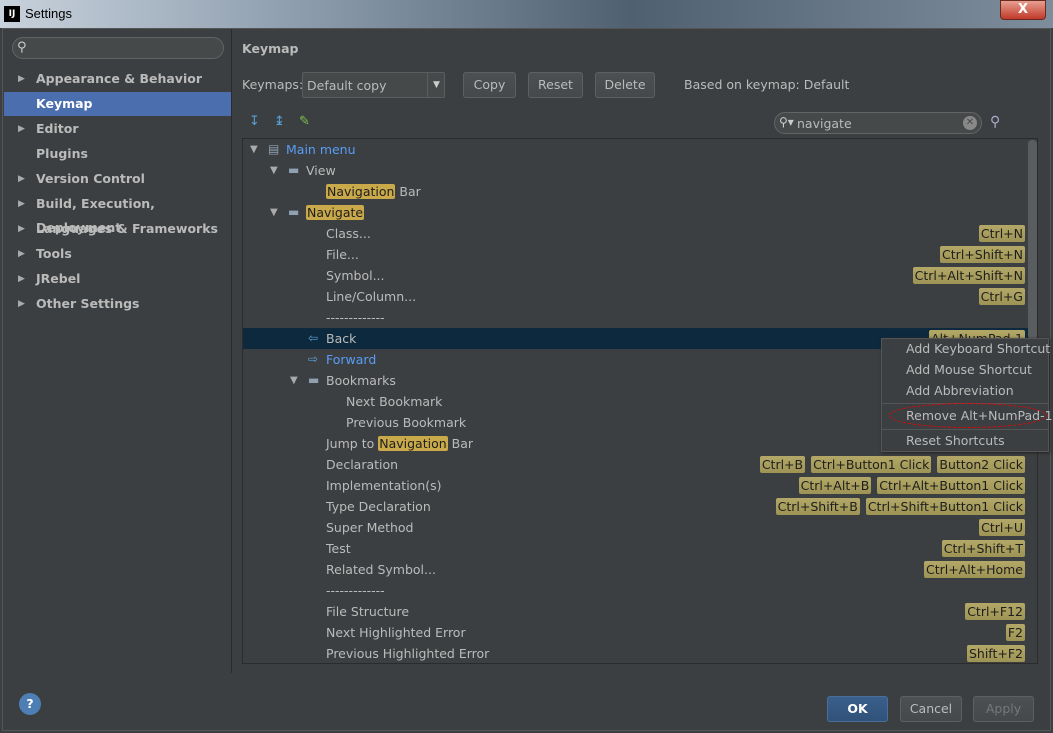  I want to click on shortcut-badge: Ctrl+U, so click(1002, 527).